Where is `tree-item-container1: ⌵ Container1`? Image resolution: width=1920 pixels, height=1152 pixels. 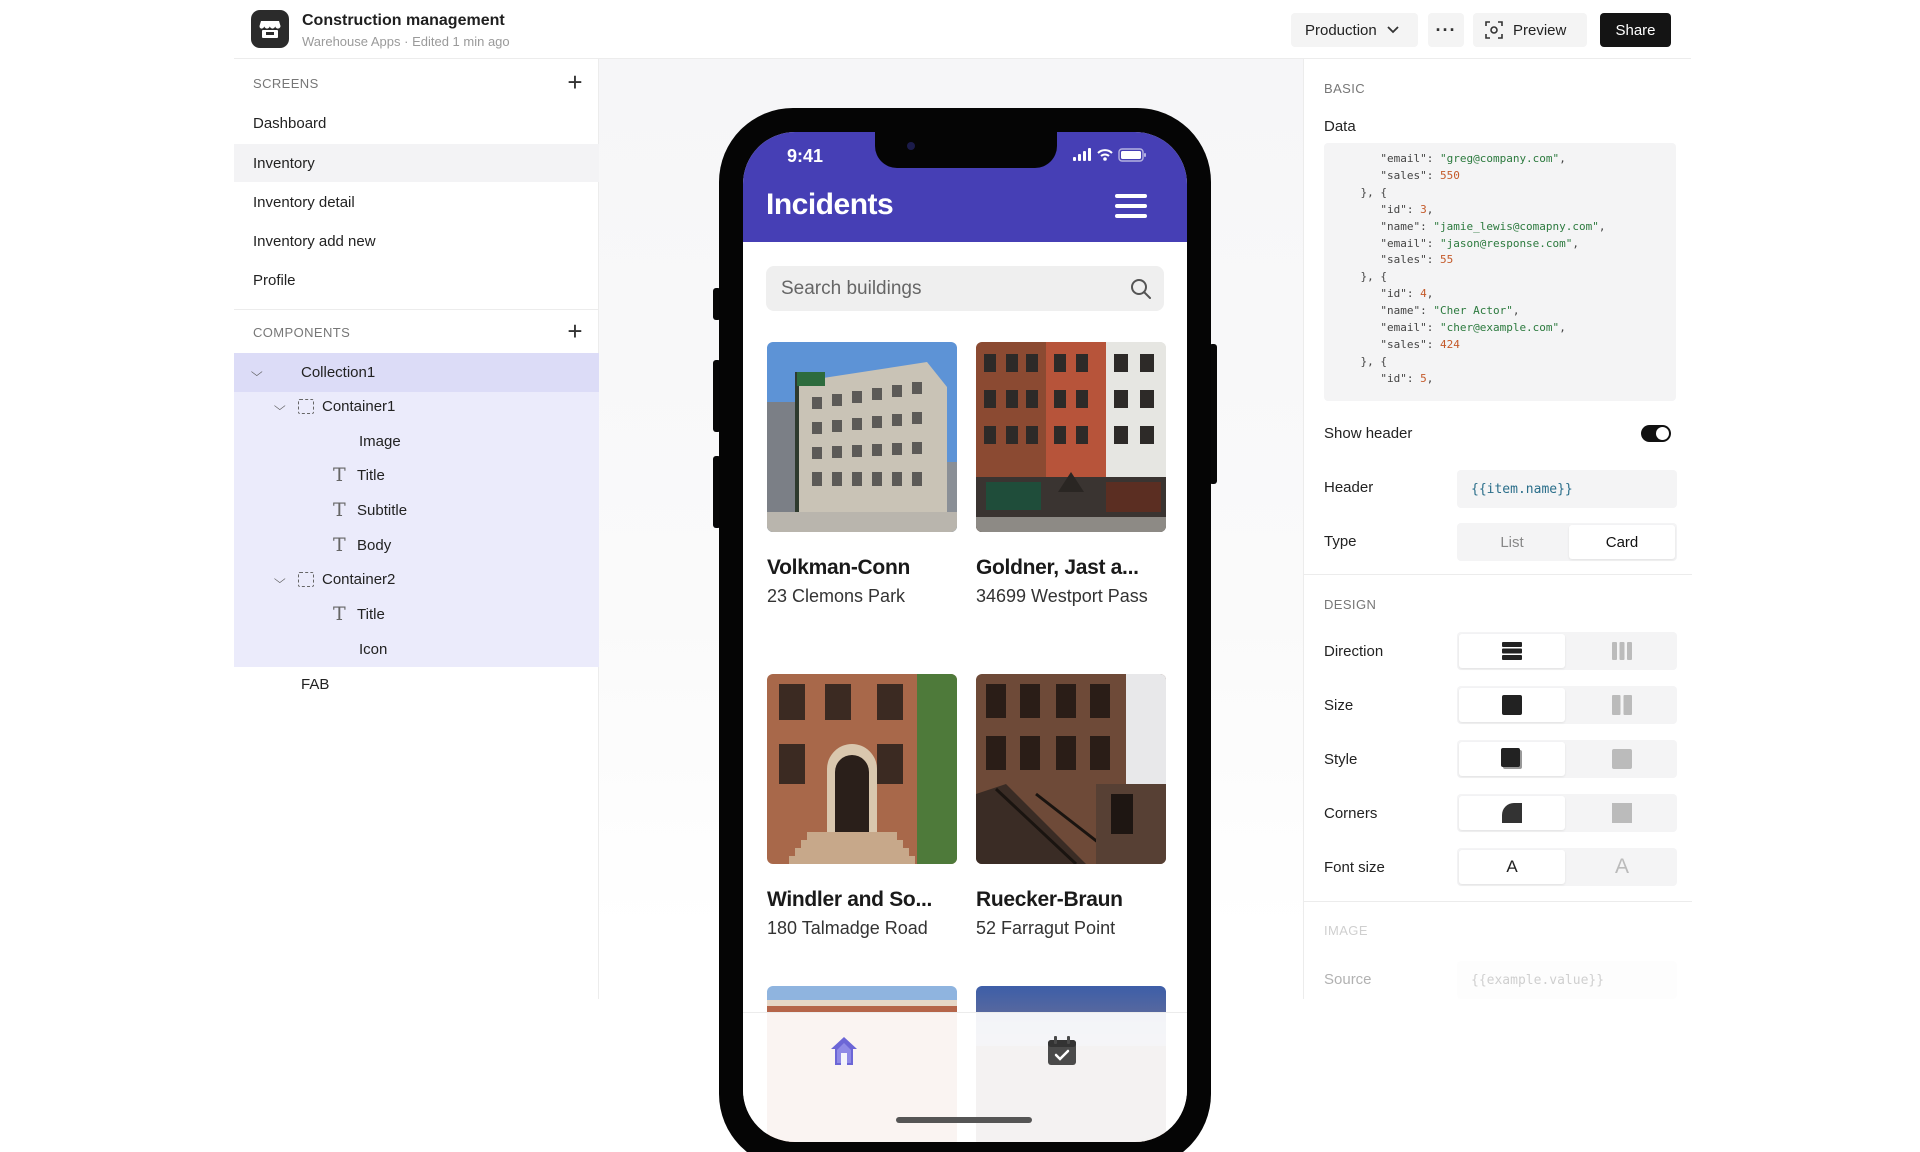
tree-item-container1: ⌵ Container1 is located at coordinates (334, 406).